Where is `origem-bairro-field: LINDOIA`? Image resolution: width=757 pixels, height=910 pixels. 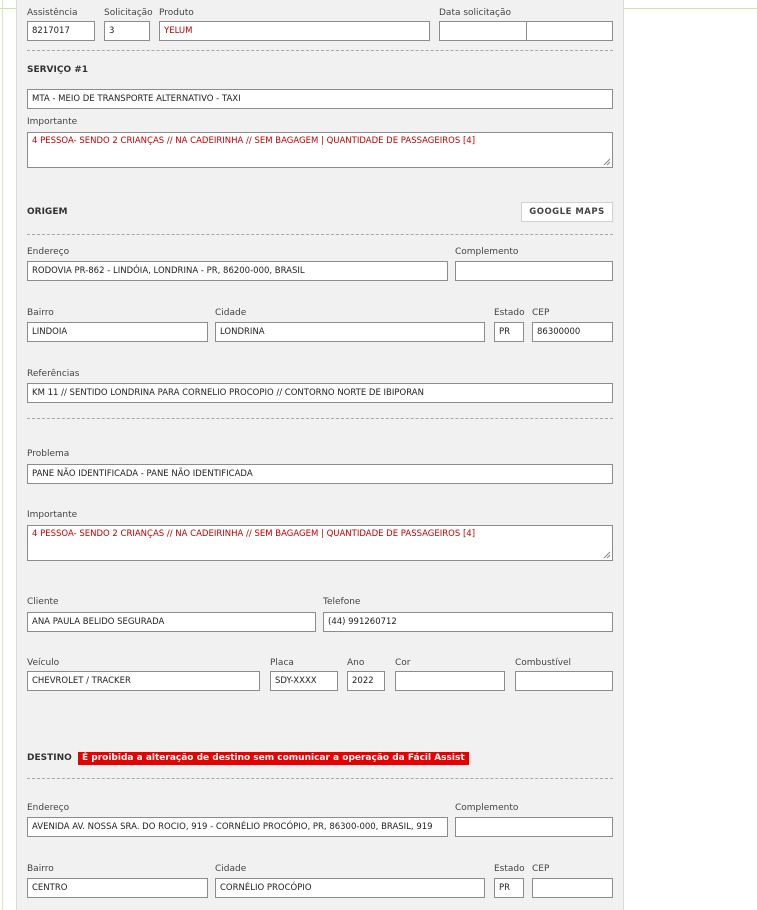 origem-bairro-field: LINDOIA is located at coordinates (117, 332).